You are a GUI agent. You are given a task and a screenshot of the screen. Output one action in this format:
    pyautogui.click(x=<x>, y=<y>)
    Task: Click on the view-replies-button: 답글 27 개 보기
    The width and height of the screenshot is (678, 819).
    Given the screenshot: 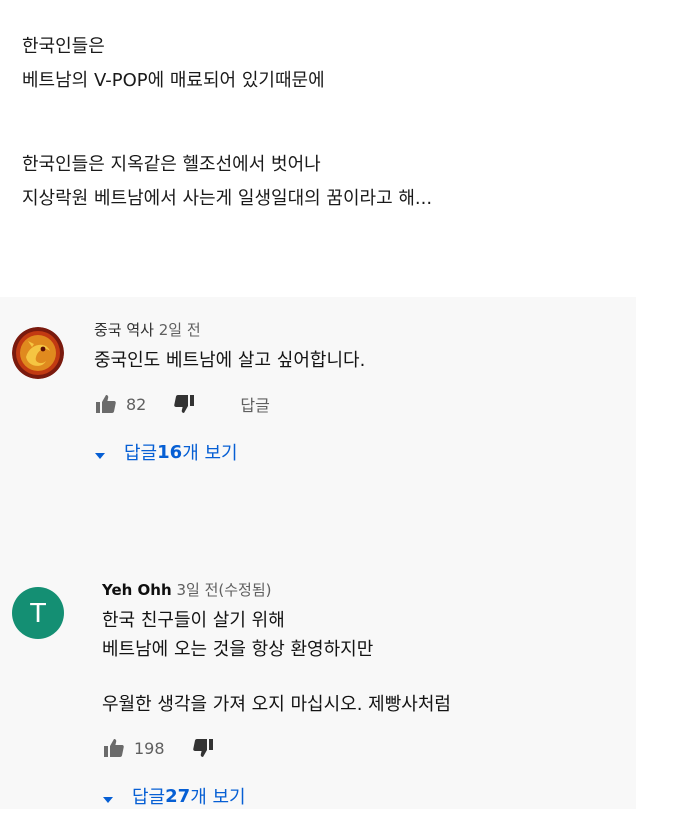 What is the action you would take?
    pyautogui.click(x=362, y=796)
    